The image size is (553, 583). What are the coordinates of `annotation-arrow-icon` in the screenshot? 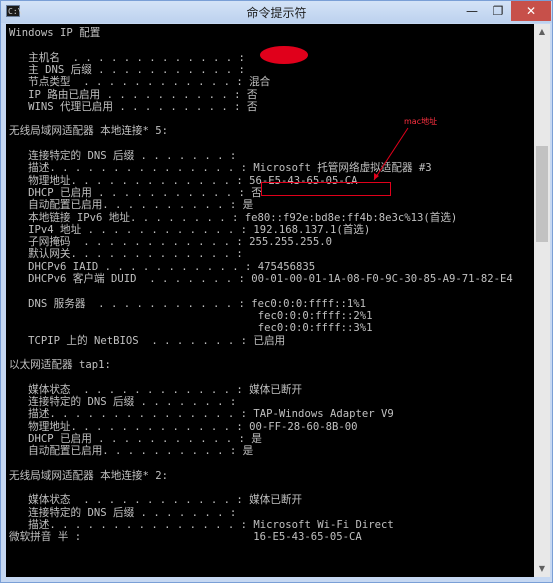 It's located at (391, 154).